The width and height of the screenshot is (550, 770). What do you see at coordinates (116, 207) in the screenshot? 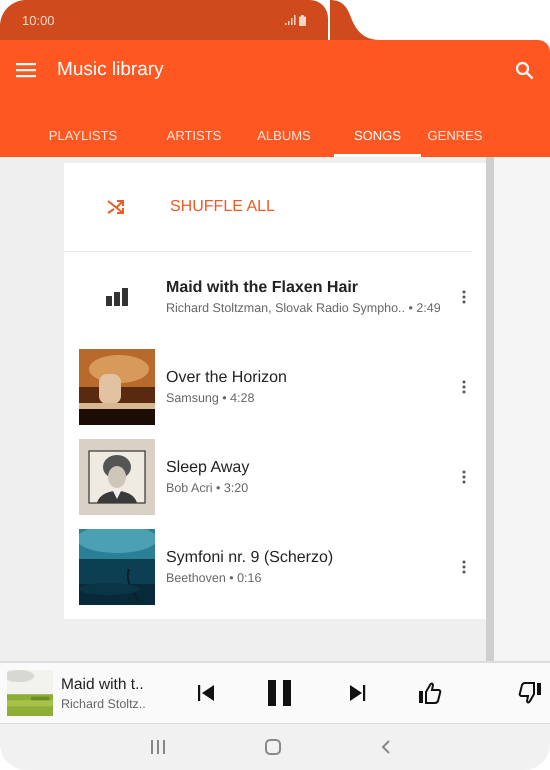
I see `shuffle-icon` at bounding box center [116, 207].